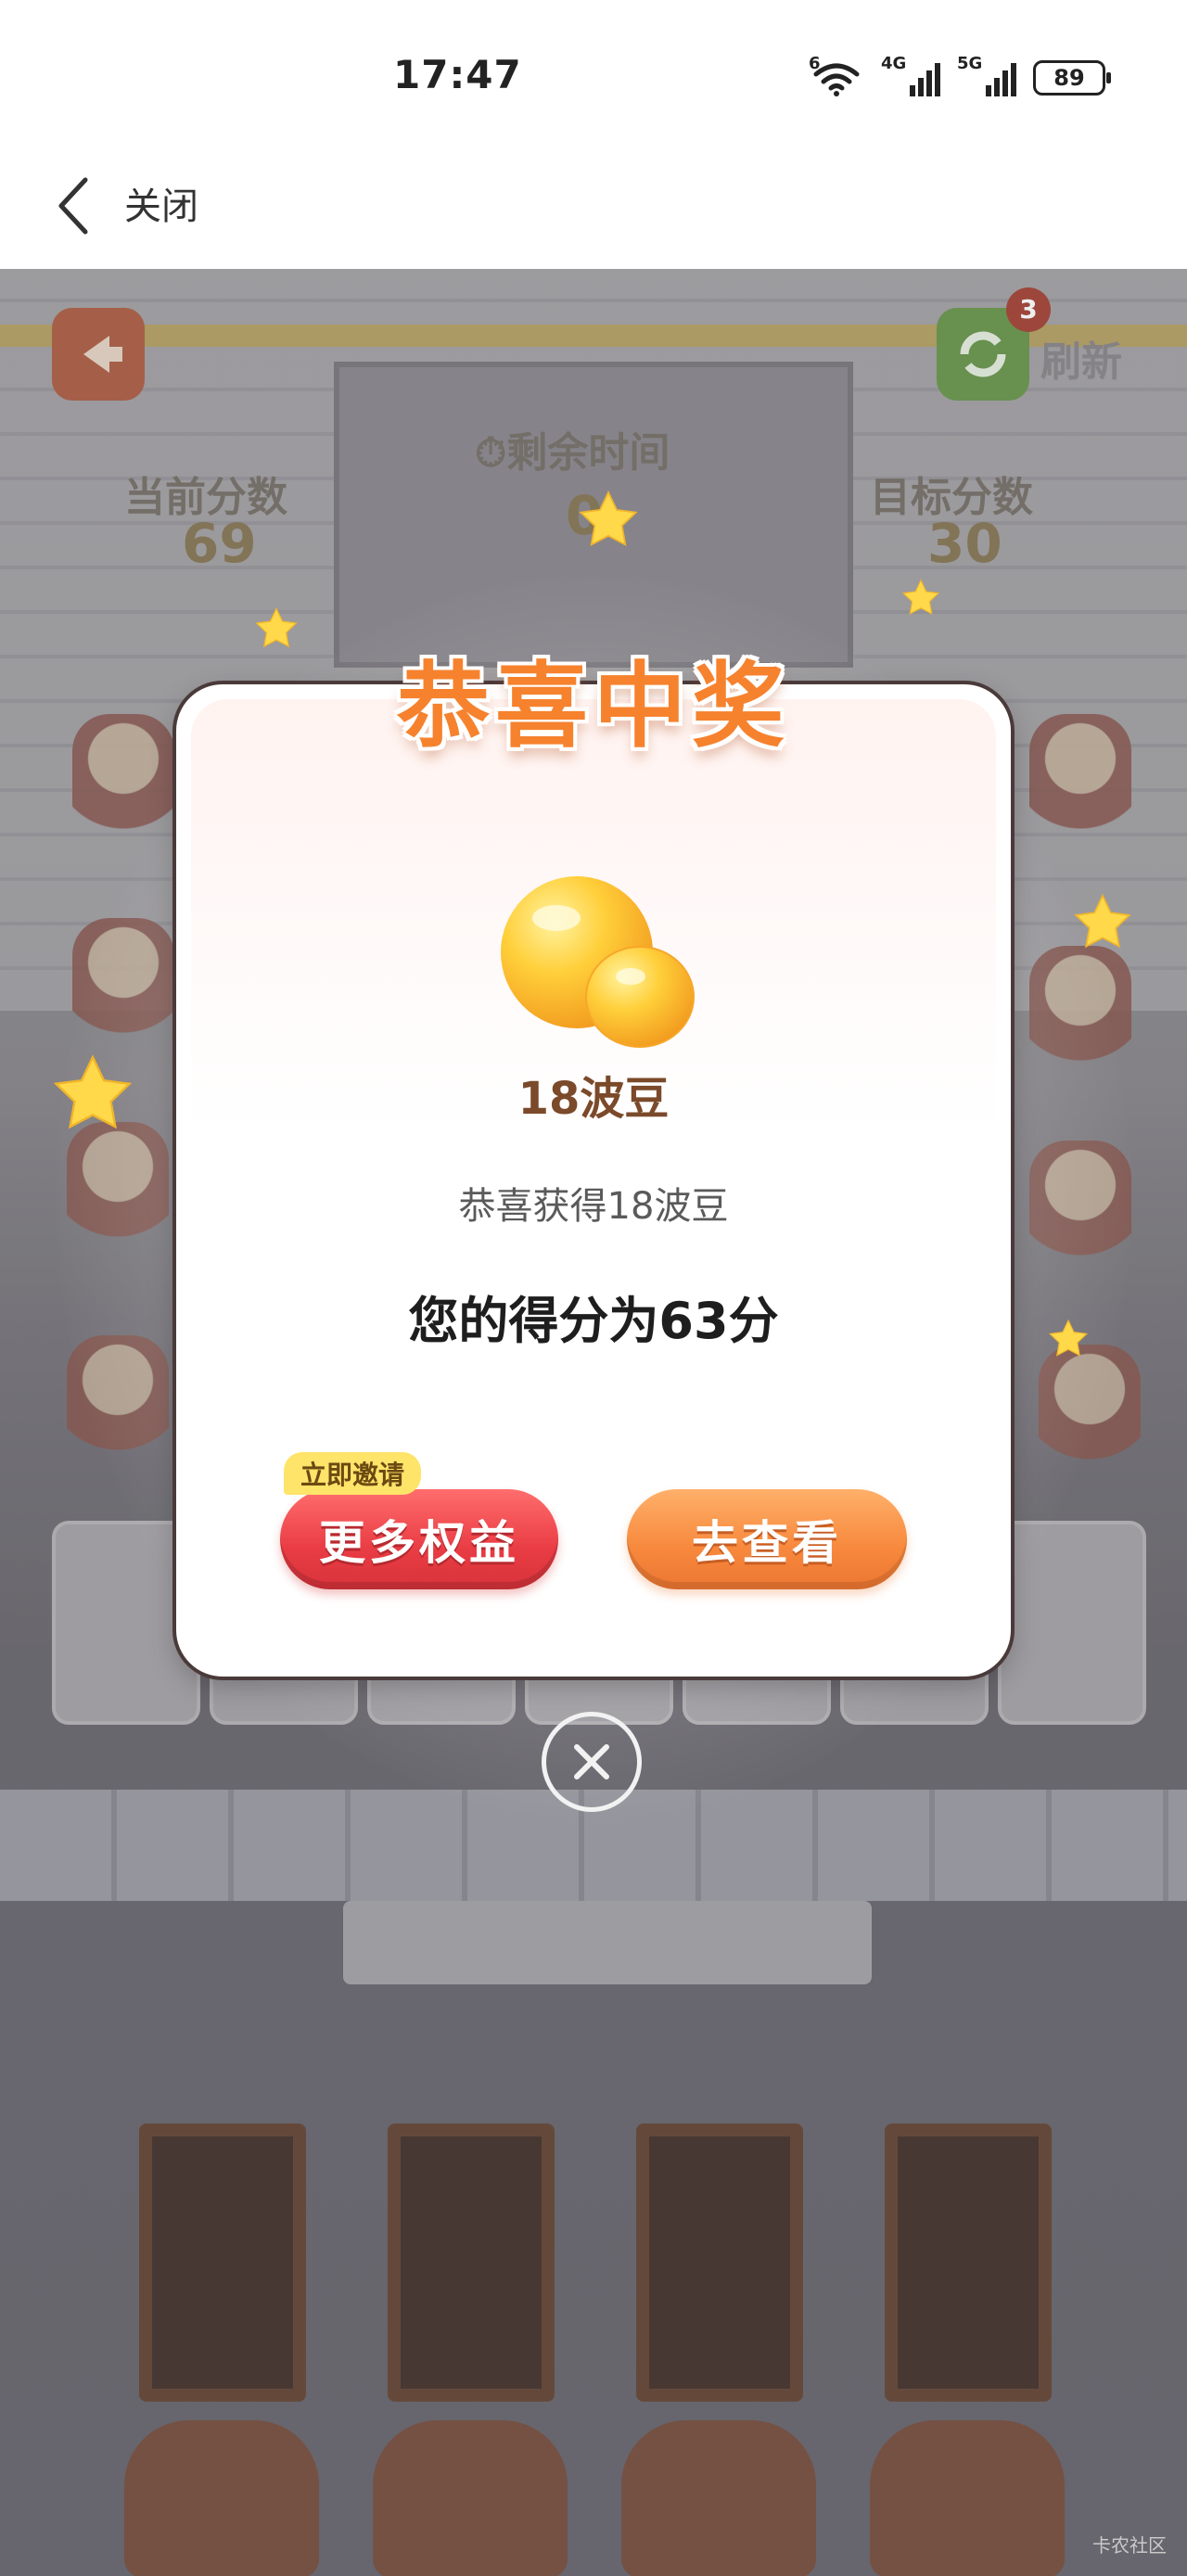 The width and height of the screenshot is (1187, 2576). Describe the element at coordinates (593, 1206) in the screenshot. I see `prize-description: 恭喜获得18波豆` at that location.